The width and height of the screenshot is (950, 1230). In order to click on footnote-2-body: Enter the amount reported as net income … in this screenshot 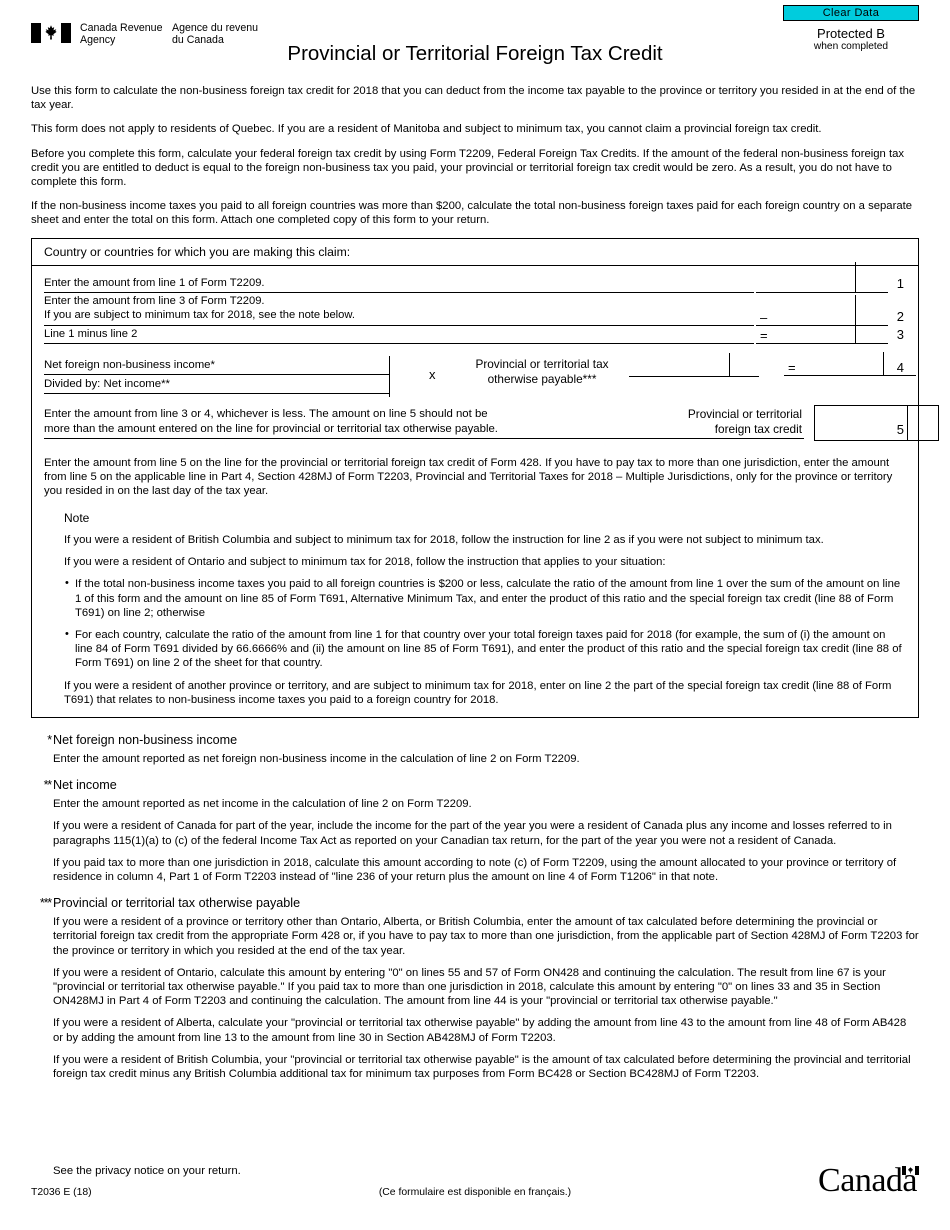, I will do `click(475, 840)`.